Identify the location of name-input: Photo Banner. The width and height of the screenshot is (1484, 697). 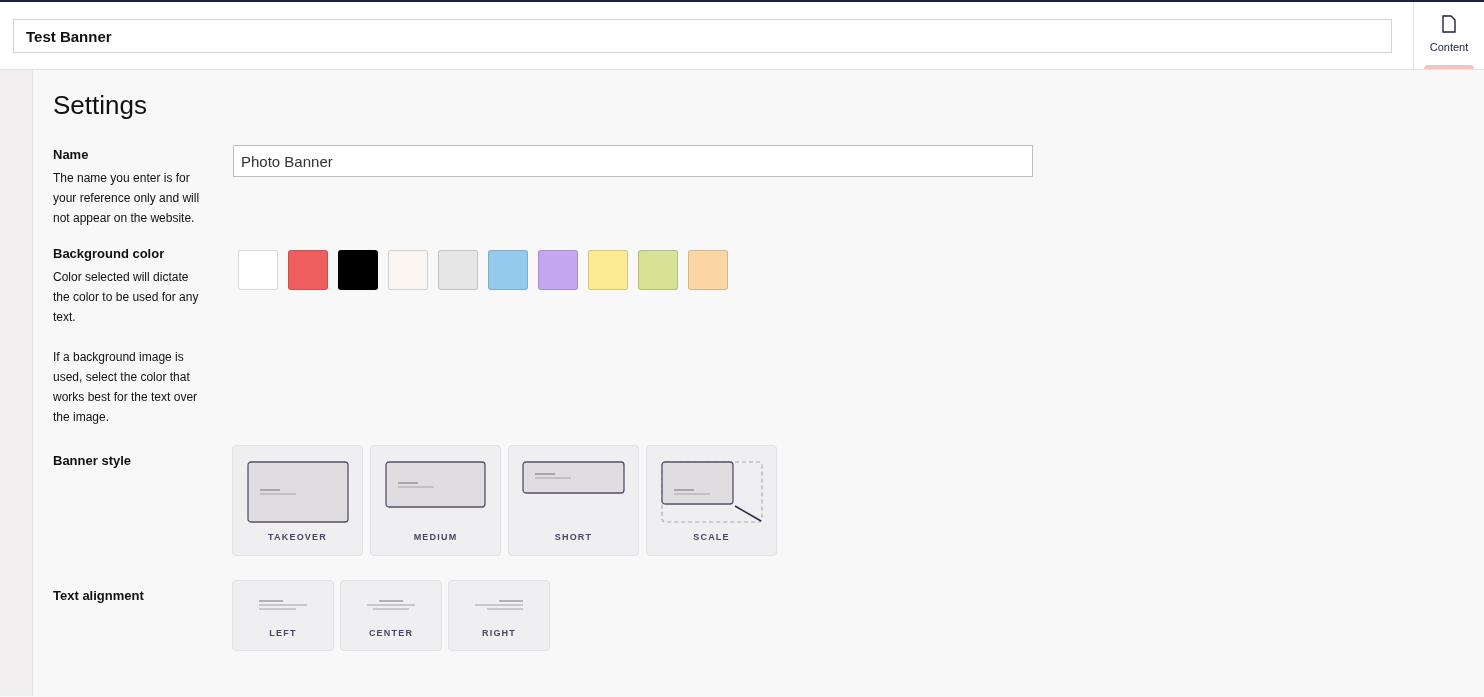
(633, 161).